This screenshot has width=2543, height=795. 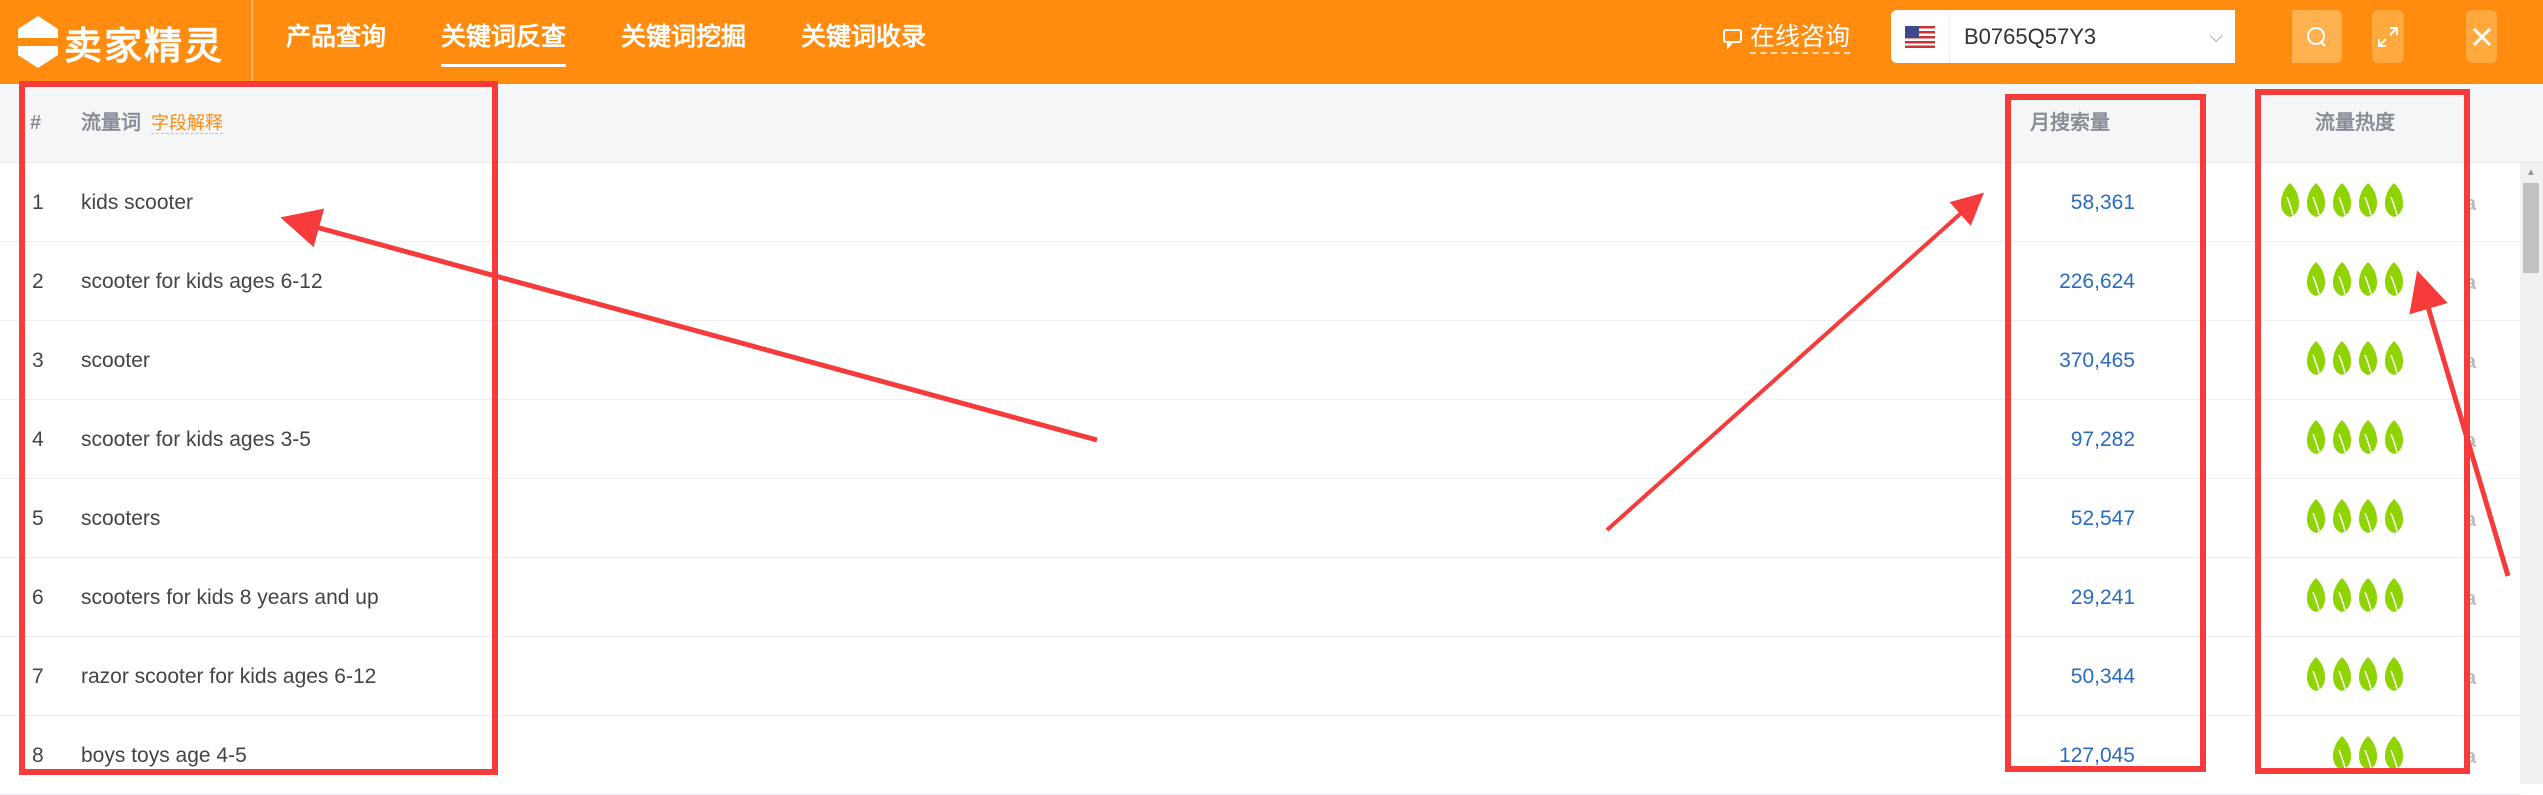 I want to click on online-consult-link: 在线咨询, so click(x=1786, y=38).